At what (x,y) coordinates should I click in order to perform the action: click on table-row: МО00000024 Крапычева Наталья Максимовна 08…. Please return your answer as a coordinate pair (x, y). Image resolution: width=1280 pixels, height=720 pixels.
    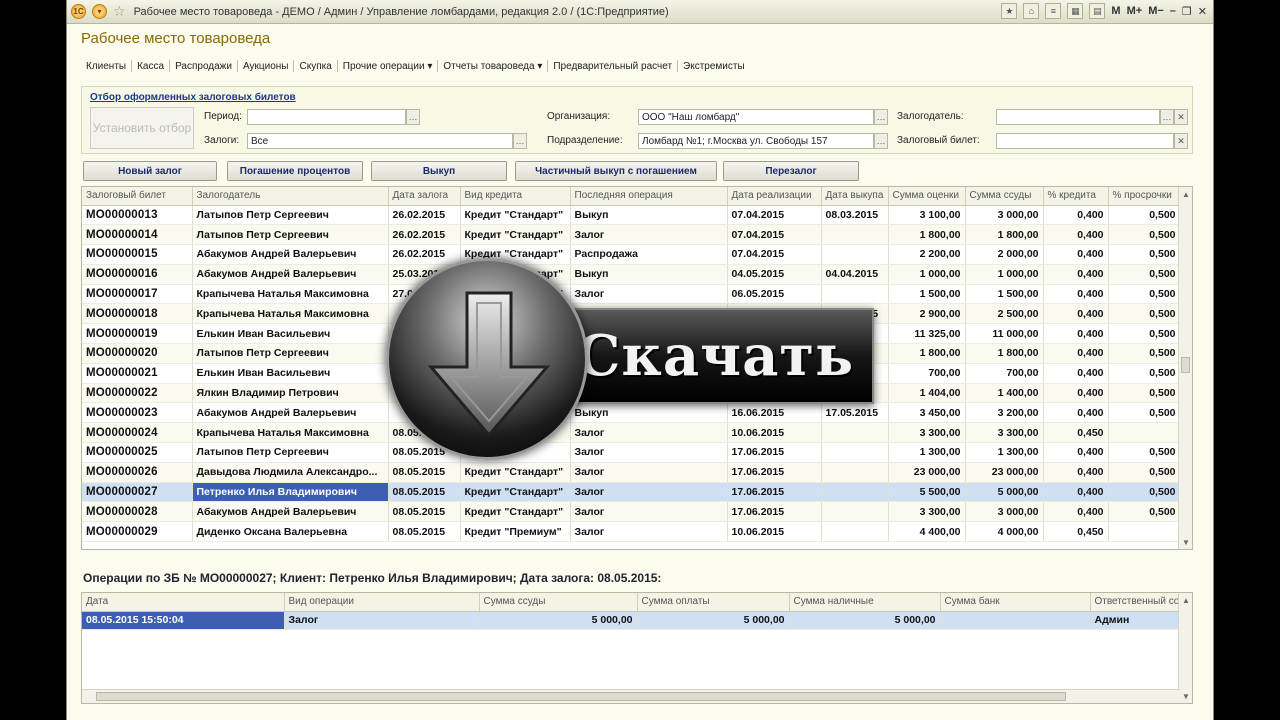
    Looking at the image, I should click on (631, 433).